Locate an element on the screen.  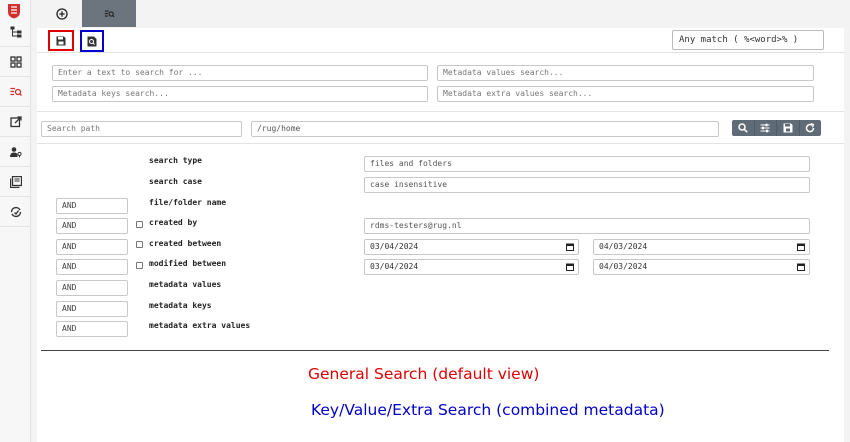
add-circle-icon is located at coordinates (62, 14).